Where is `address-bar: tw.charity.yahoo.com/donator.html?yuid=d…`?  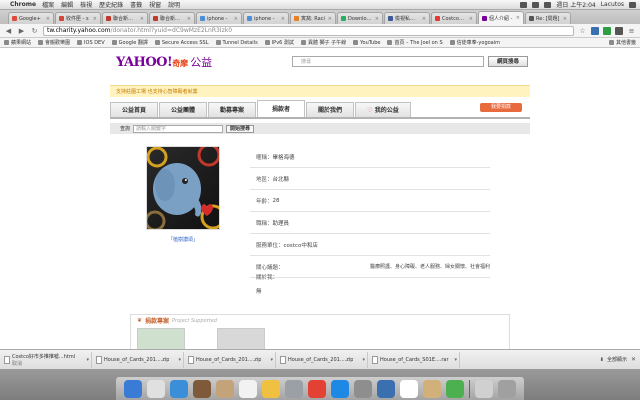
address-bar: tw.charity.yahoo.com/donator.html?yuid=d… is located at coordinates (308, 30).